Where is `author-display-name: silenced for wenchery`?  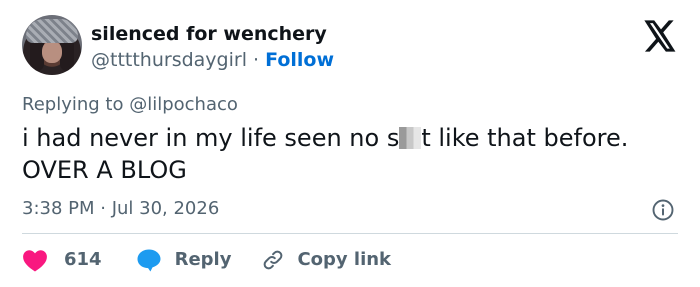 author-display-name: silenced for wenchery is located at coordinates (209, 34).